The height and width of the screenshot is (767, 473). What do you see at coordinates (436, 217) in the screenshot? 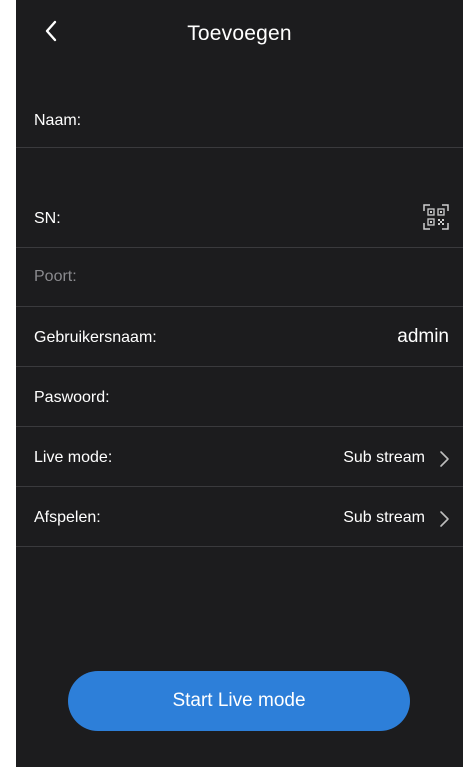
I see `qr-scan-icon` at bounding box center [436, 217].